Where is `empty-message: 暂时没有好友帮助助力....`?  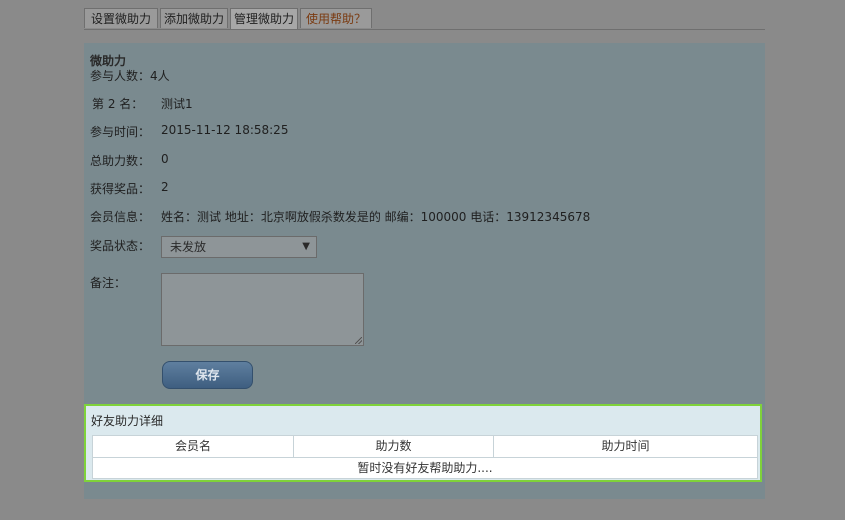 empty-message: 暂时没有好友帮助助力.... is located at coordinates (425, 468).